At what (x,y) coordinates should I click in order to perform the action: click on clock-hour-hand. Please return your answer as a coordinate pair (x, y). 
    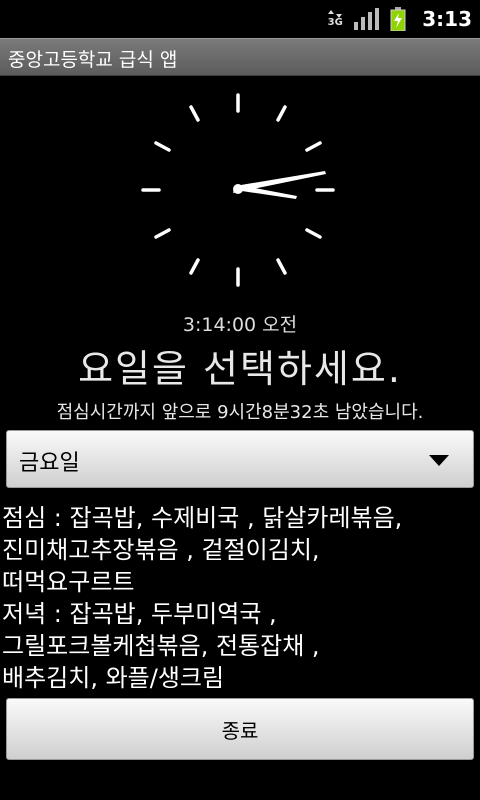
    Looking at the image, I should click on (266, 192).